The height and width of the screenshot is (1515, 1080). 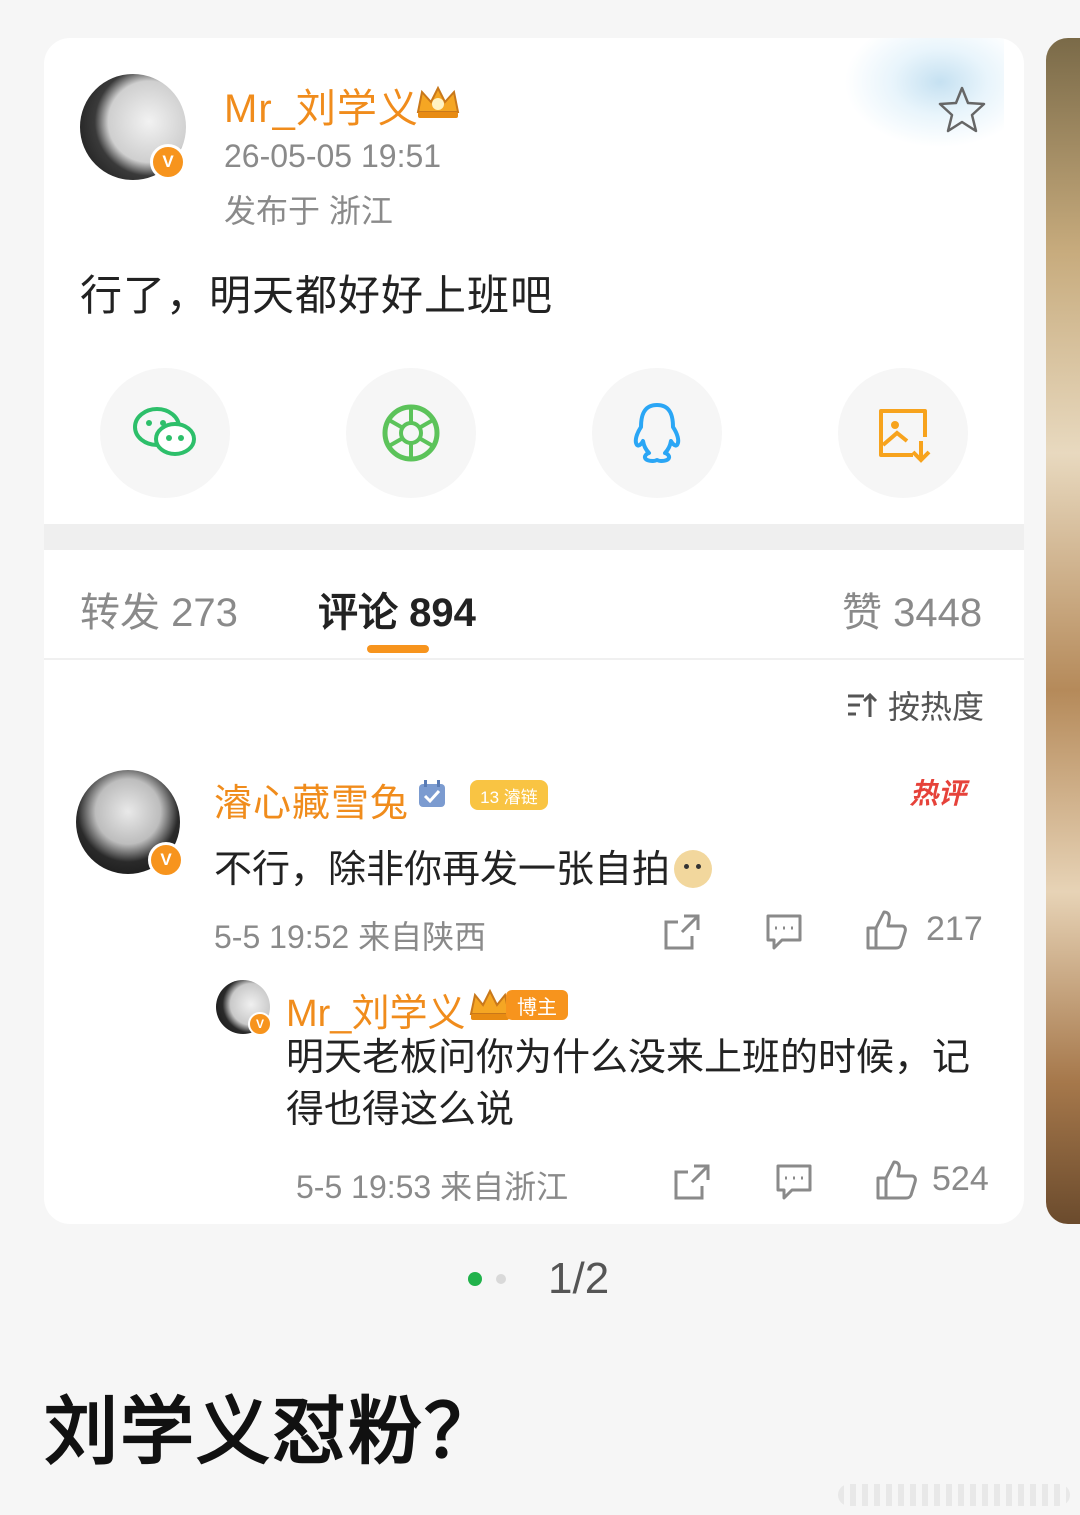 I want to click on share-qq-button, so click(x=657, y=433).